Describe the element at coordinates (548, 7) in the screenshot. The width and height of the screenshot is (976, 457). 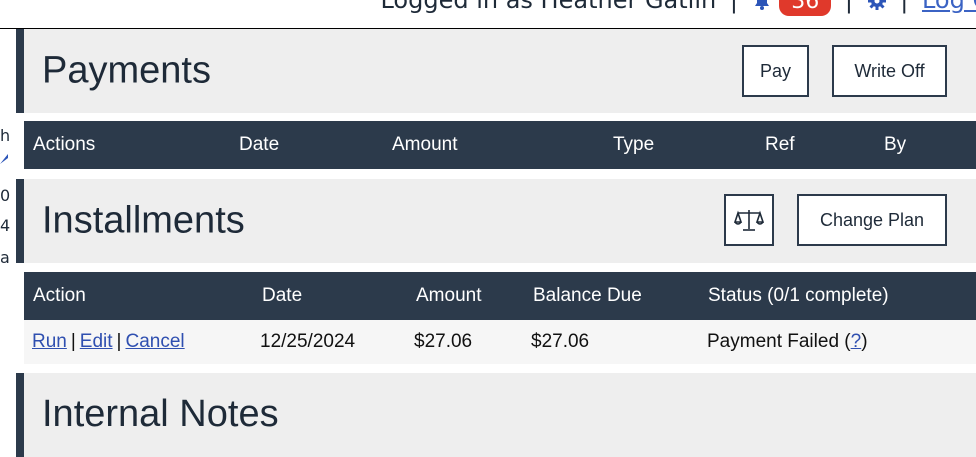
I see `logged-in-text: Logged in as Heather Gatlin` at that location.